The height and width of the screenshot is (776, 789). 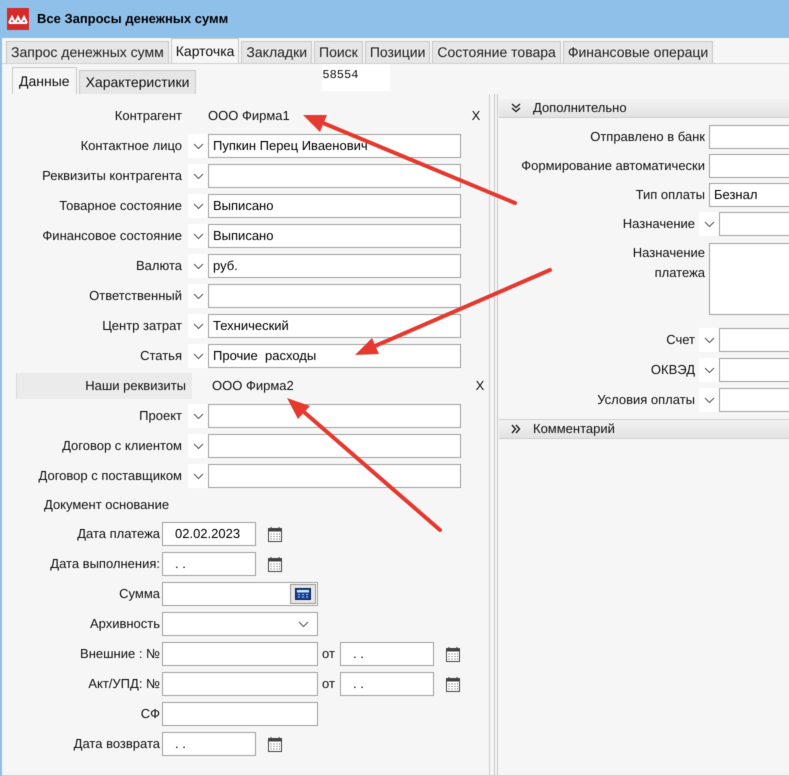 What do you see at coordinates (110, 476) in the screenshot?
I see `field-label: Договор с поставщиком` at bounding box center [110, 476].